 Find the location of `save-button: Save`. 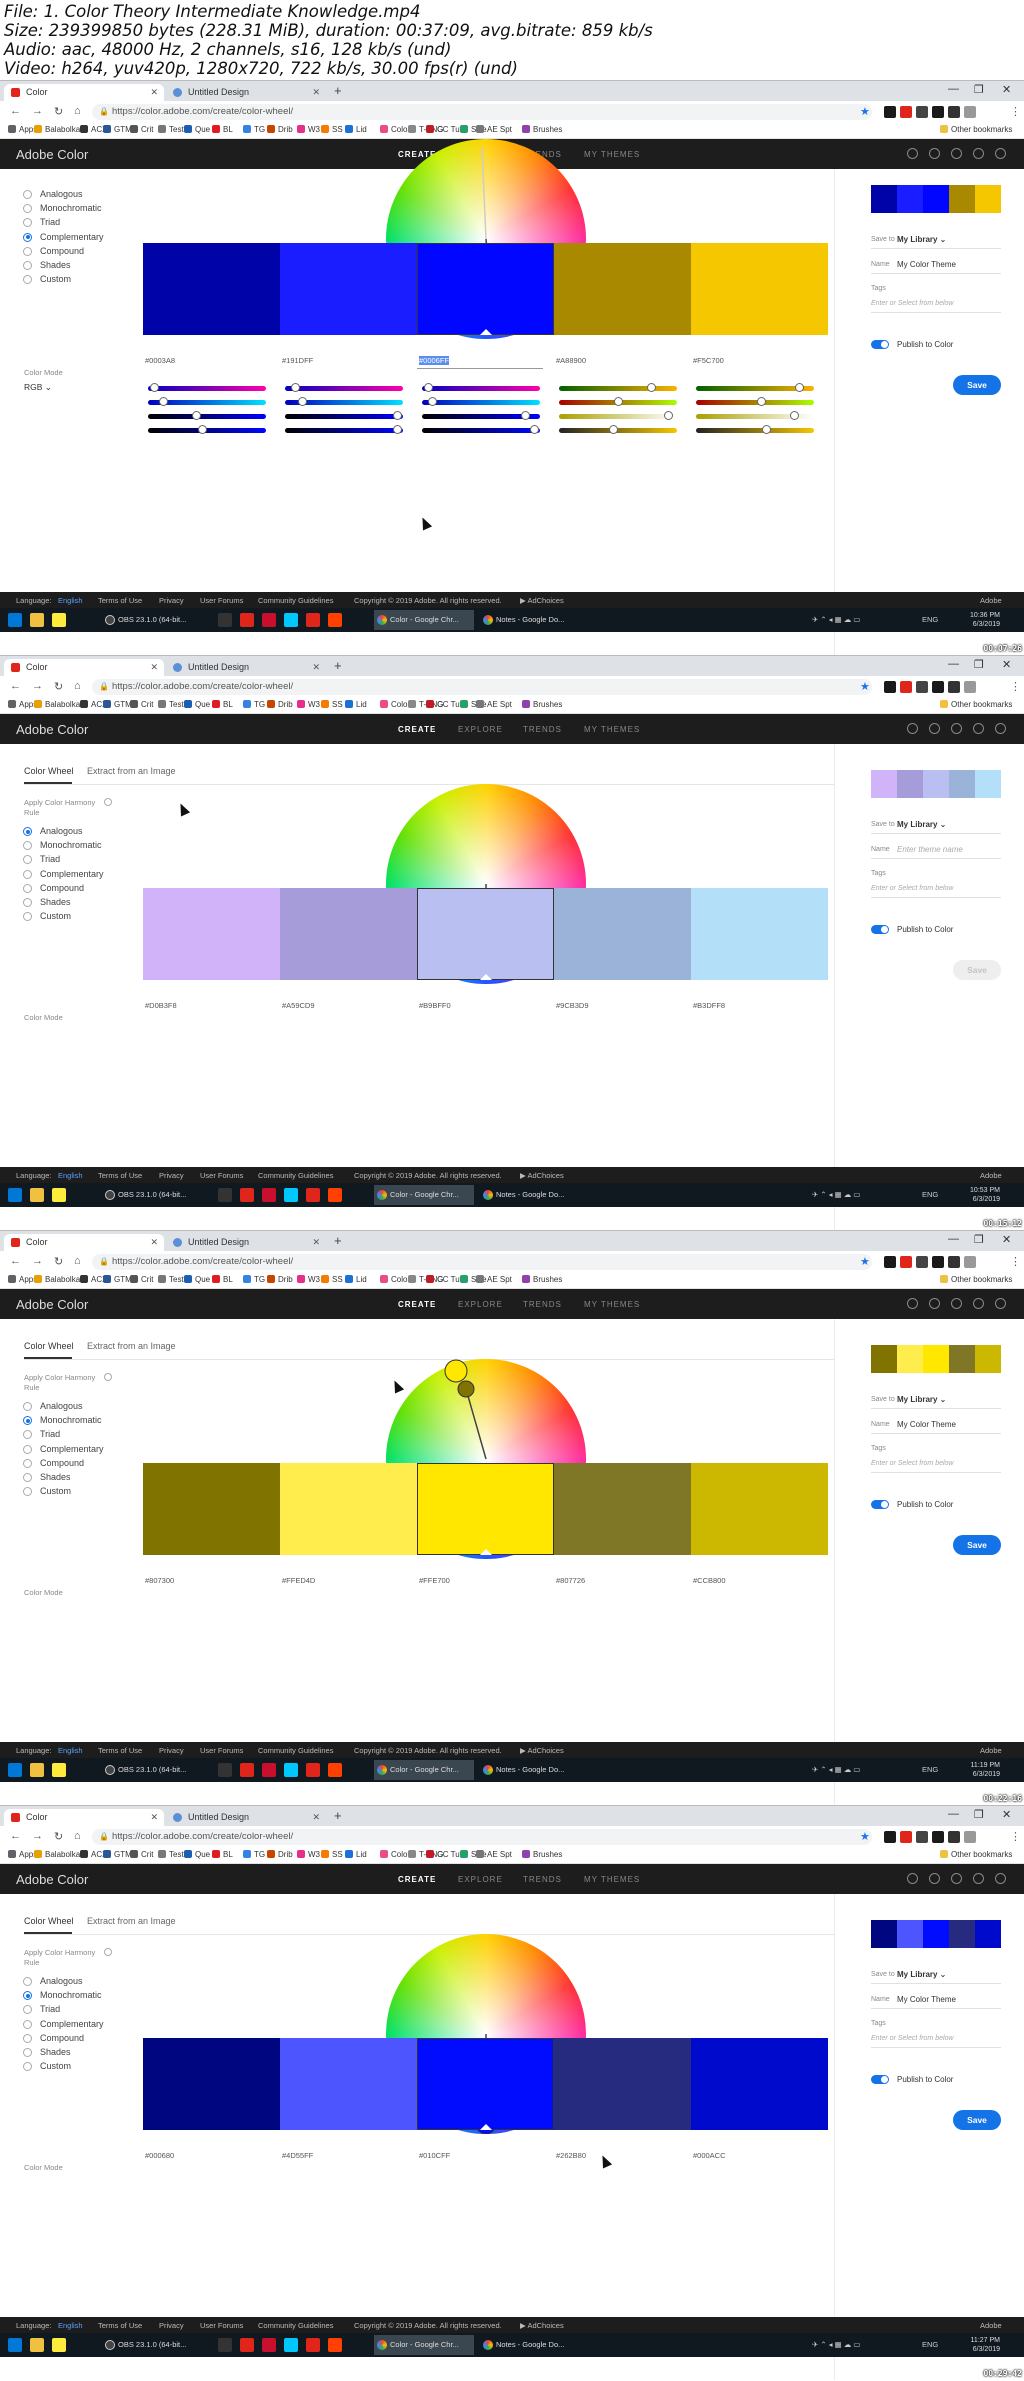

save-button: Save is located at coordinates (977, 1545).